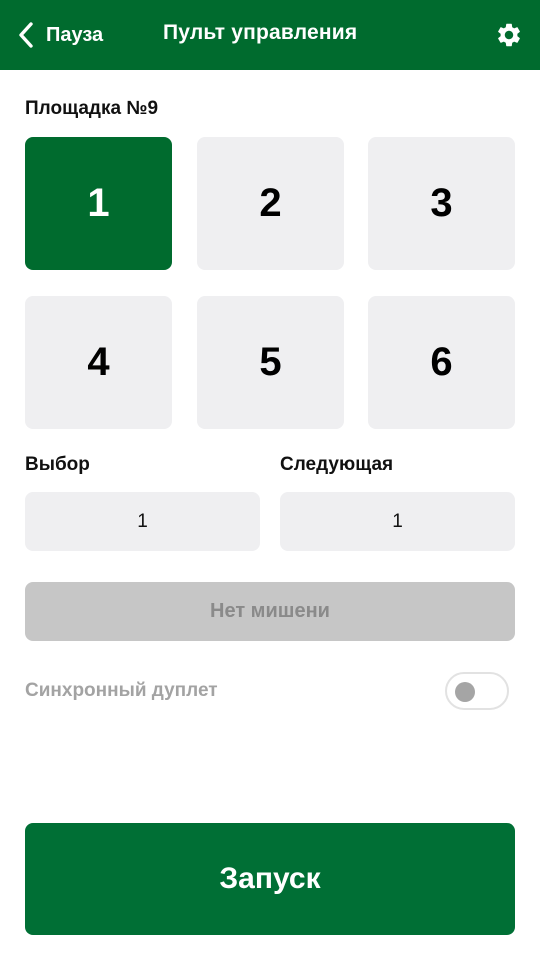 Image resolution: width=540 pixels, height=960 pixels. What do you see at coordinates (509, 35) in the screenshot?
I see `gear-icon` at bounding box center [509, 35].